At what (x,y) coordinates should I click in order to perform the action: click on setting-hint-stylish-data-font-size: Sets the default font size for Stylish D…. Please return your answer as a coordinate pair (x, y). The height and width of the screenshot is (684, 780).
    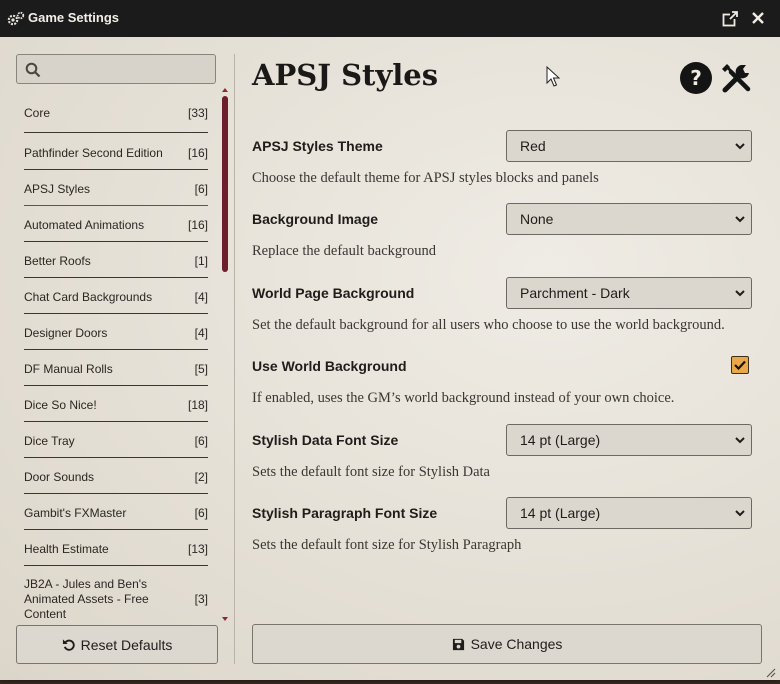
    Looking at the image, I should click on (371, 472).